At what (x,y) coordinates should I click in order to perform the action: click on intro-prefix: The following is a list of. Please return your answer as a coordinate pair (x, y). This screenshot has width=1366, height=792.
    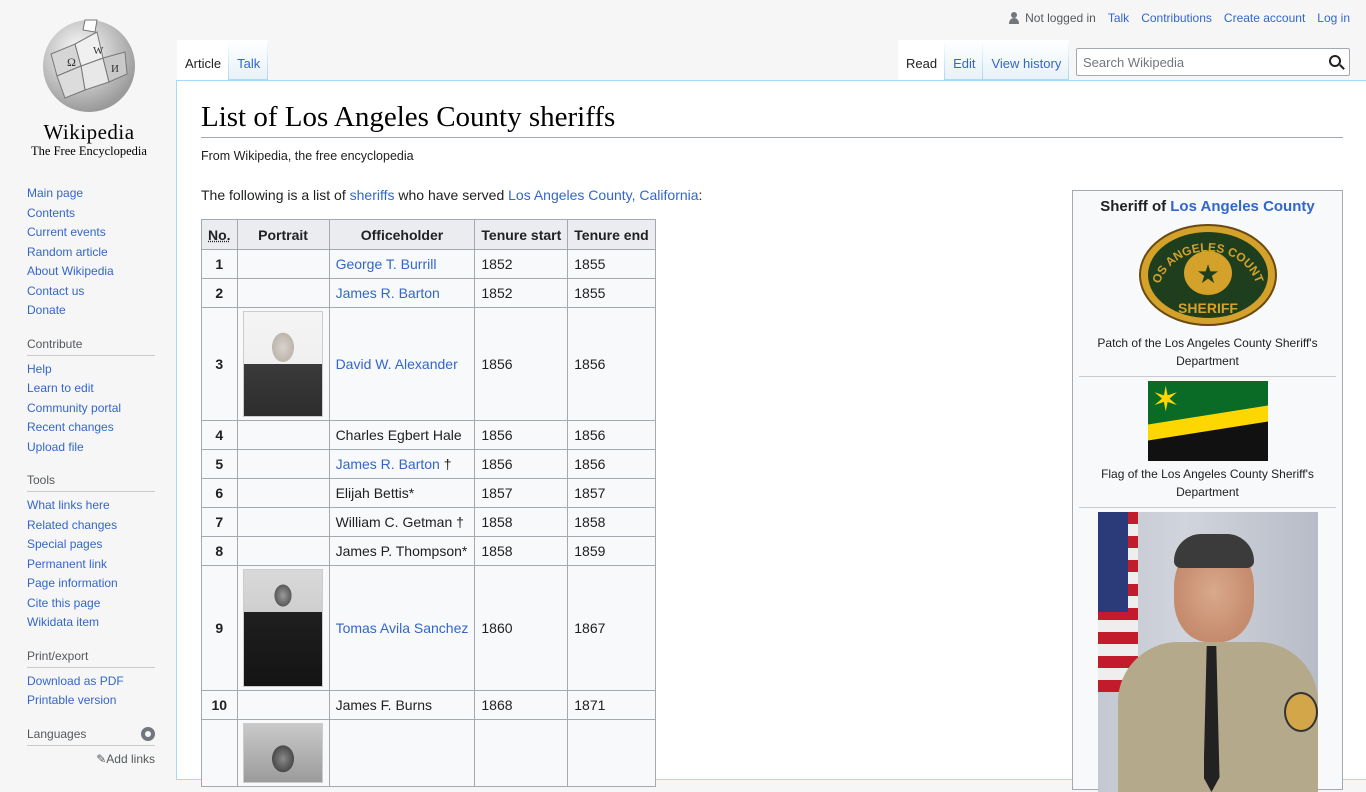
    Looking at the image, I should click on (275, 195).